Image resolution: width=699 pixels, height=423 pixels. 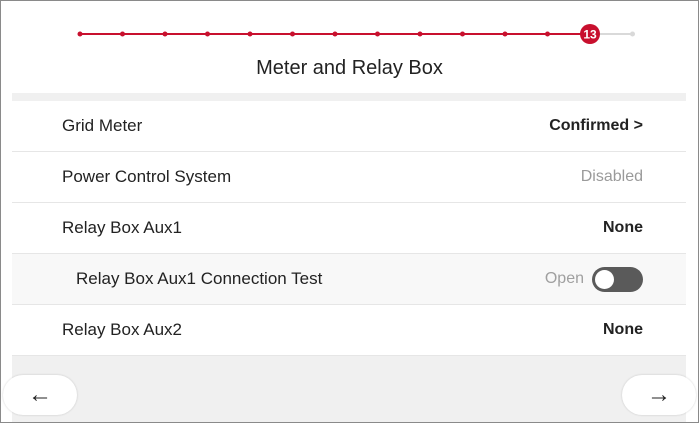 I want to click on arrow-left-icon: ←, so click(x=40, y=394).